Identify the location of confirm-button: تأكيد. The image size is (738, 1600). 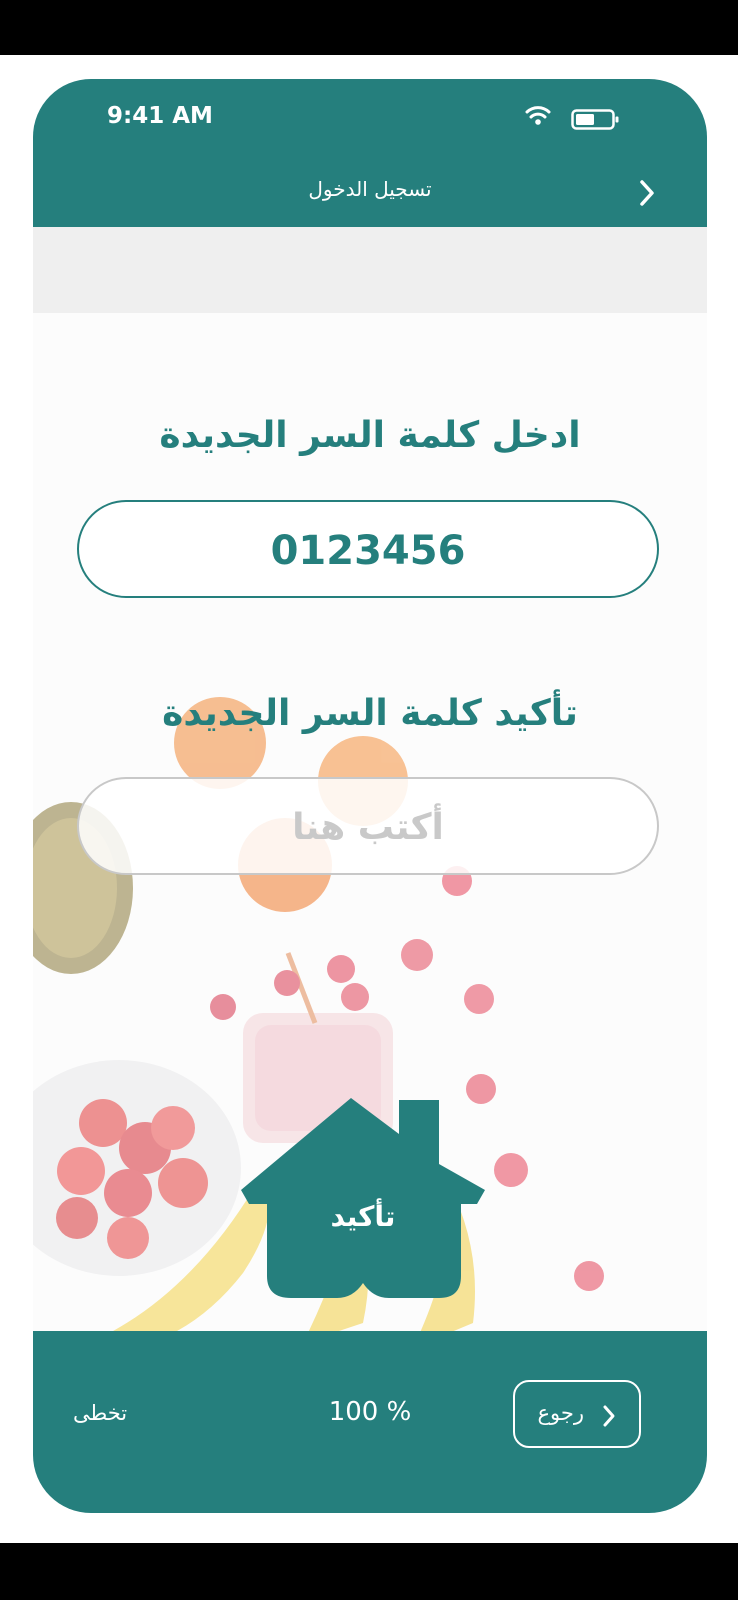
(363, 1198).